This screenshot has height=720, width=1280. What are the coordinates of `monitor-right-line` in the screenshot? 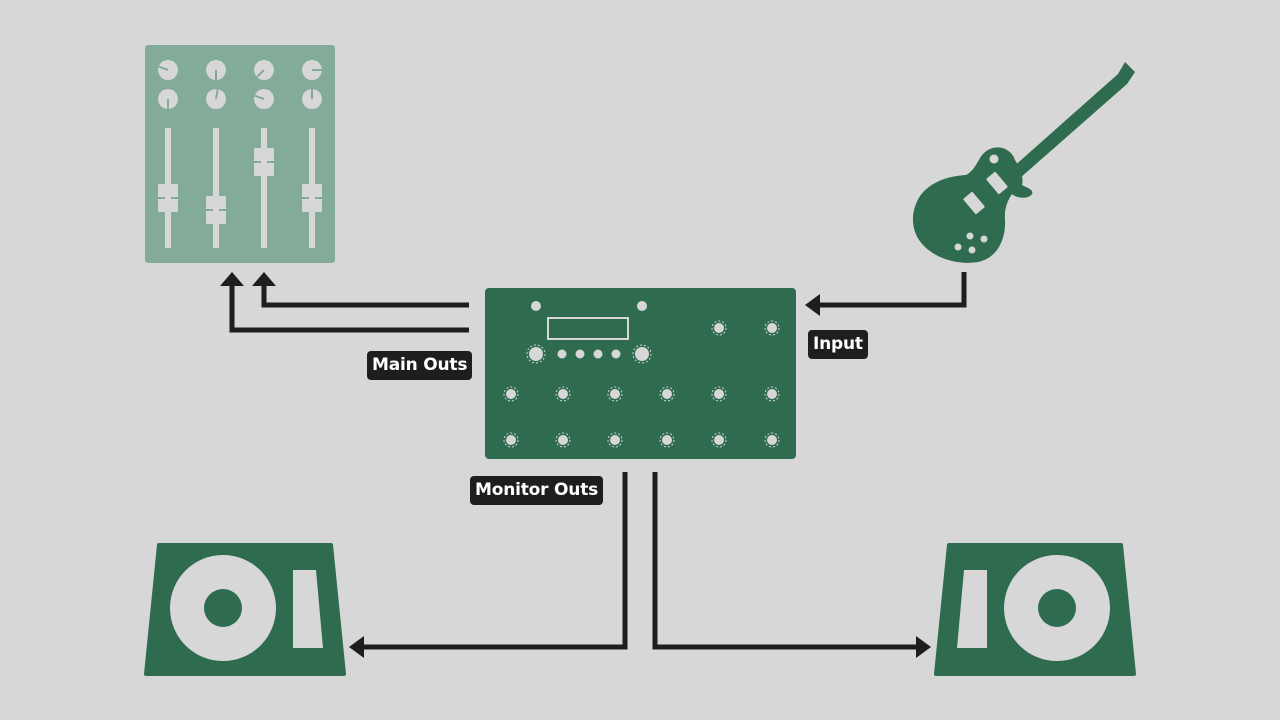 It's located at (785, 561).